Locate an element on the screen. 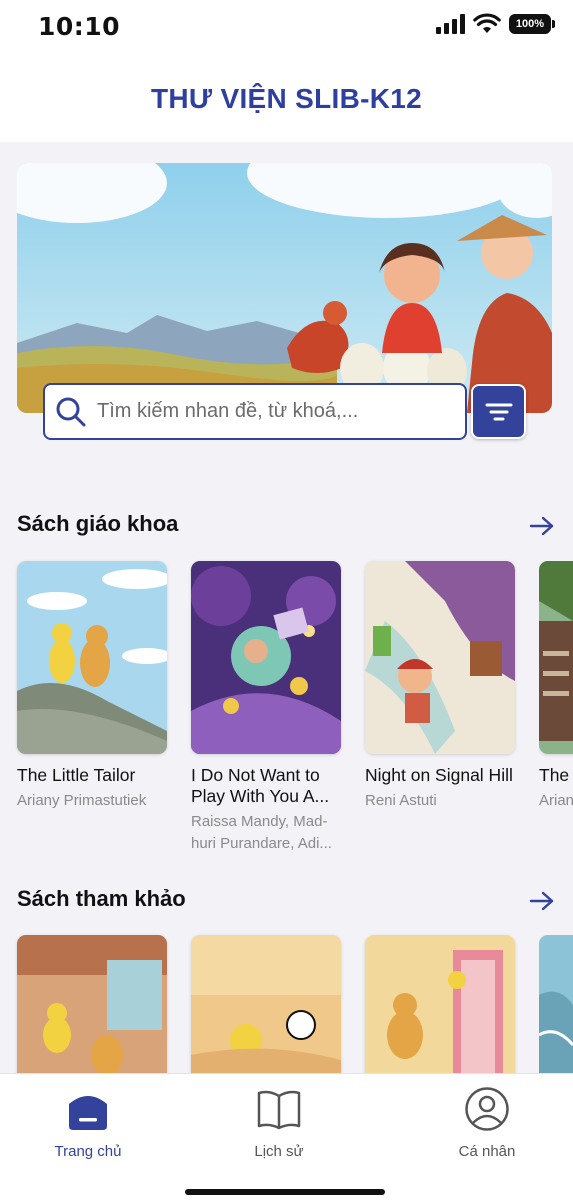  cellular-signal-icon is located at coordinates (450, 24).